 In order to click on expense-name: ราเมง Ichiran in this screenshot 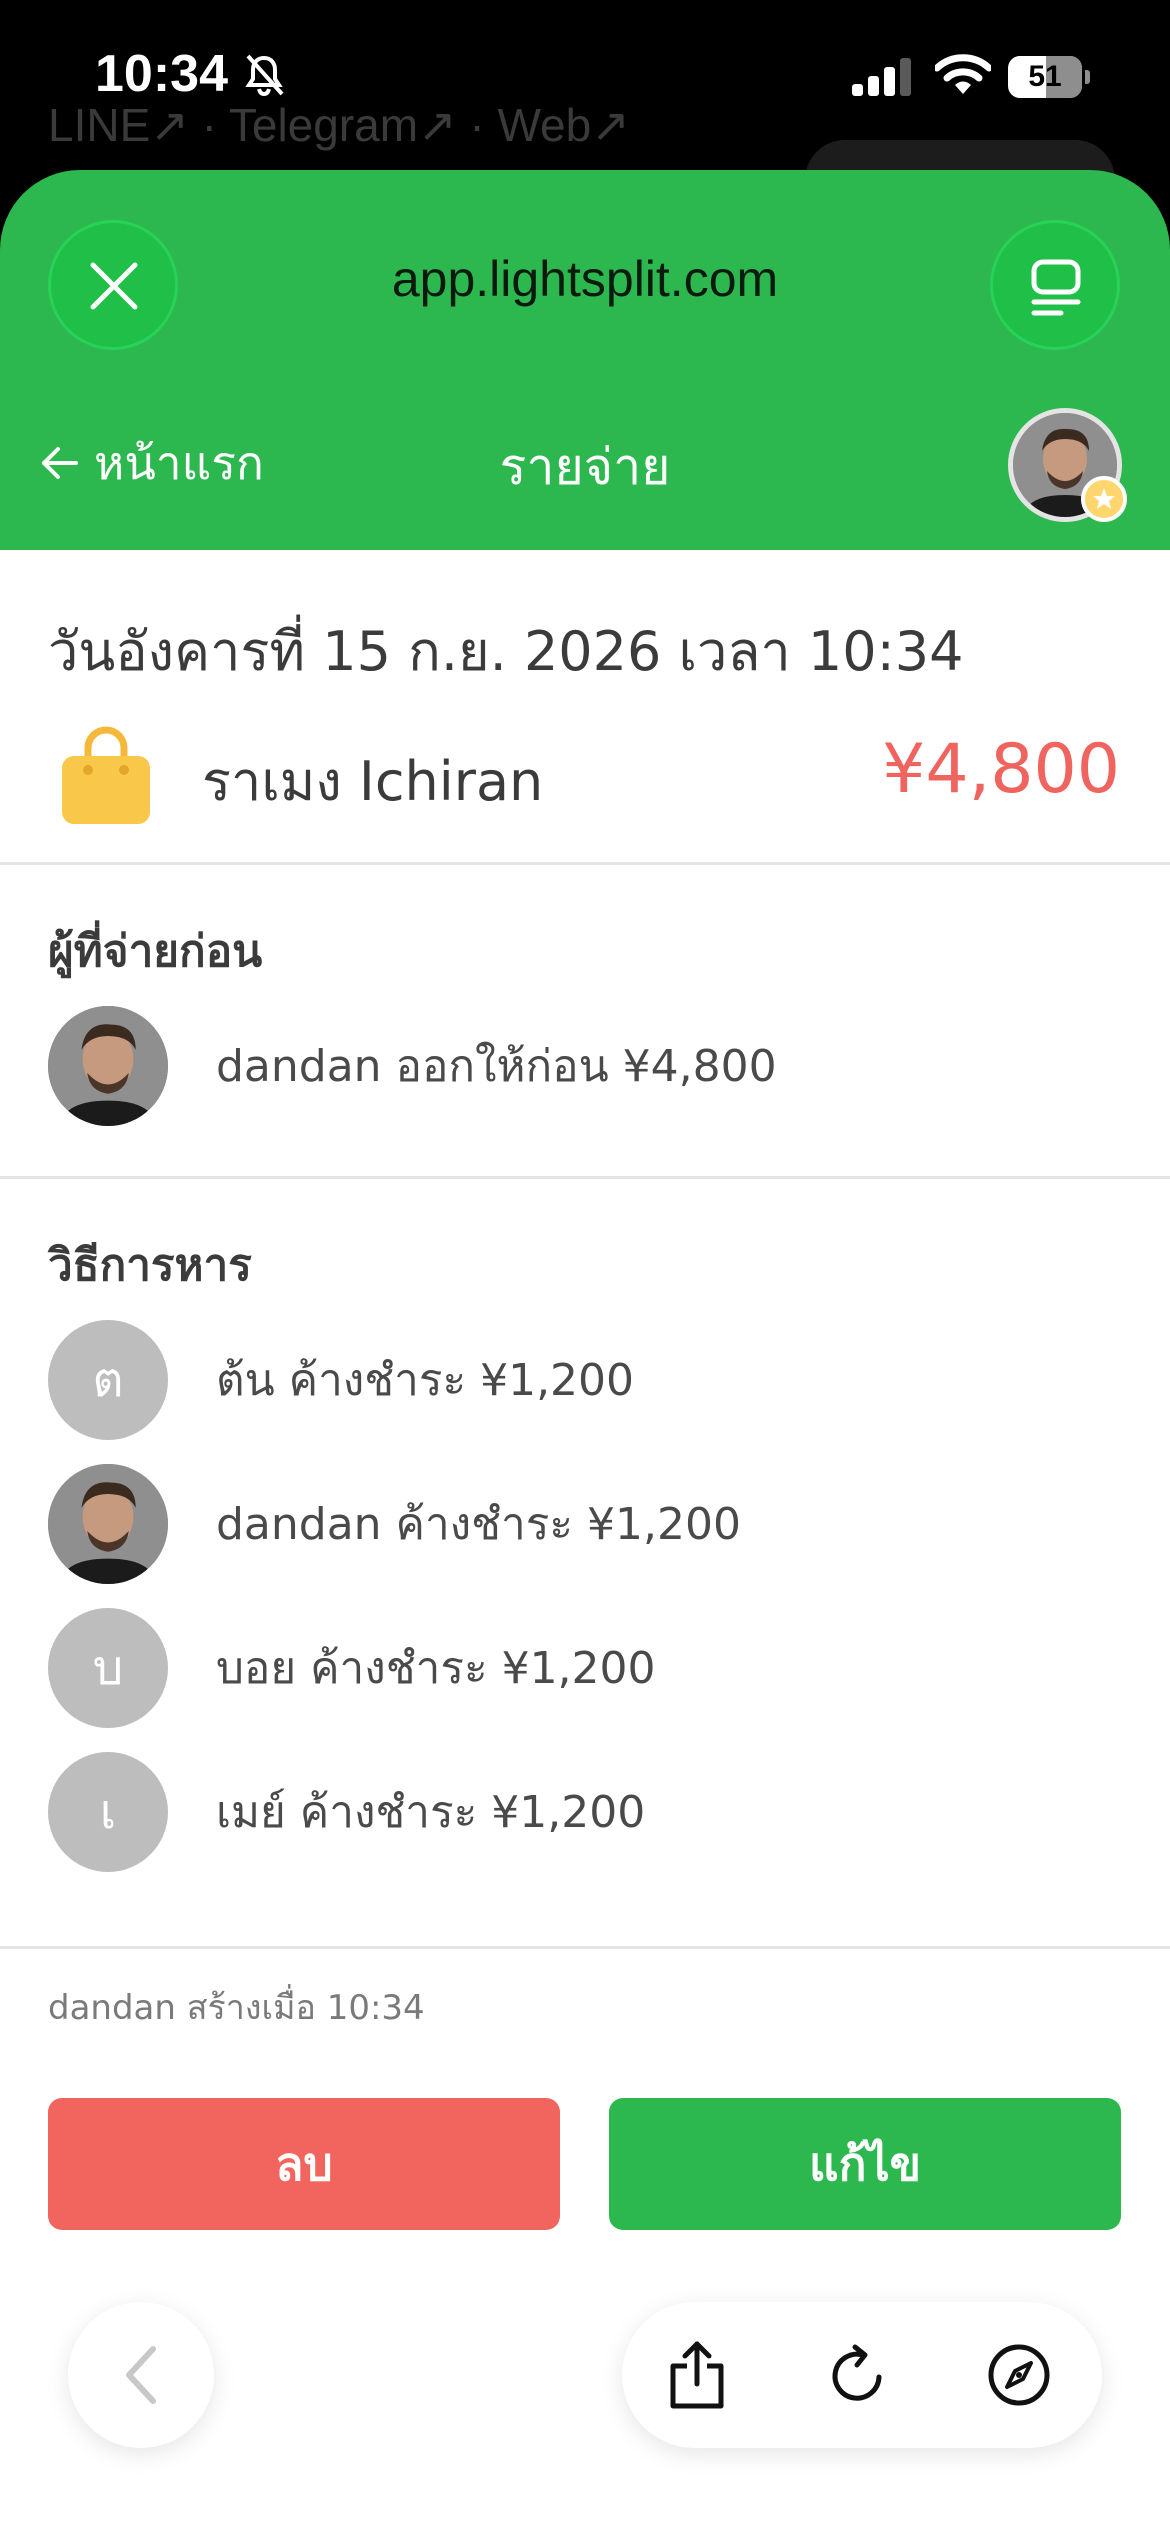, I will do `click(373, 781)`.